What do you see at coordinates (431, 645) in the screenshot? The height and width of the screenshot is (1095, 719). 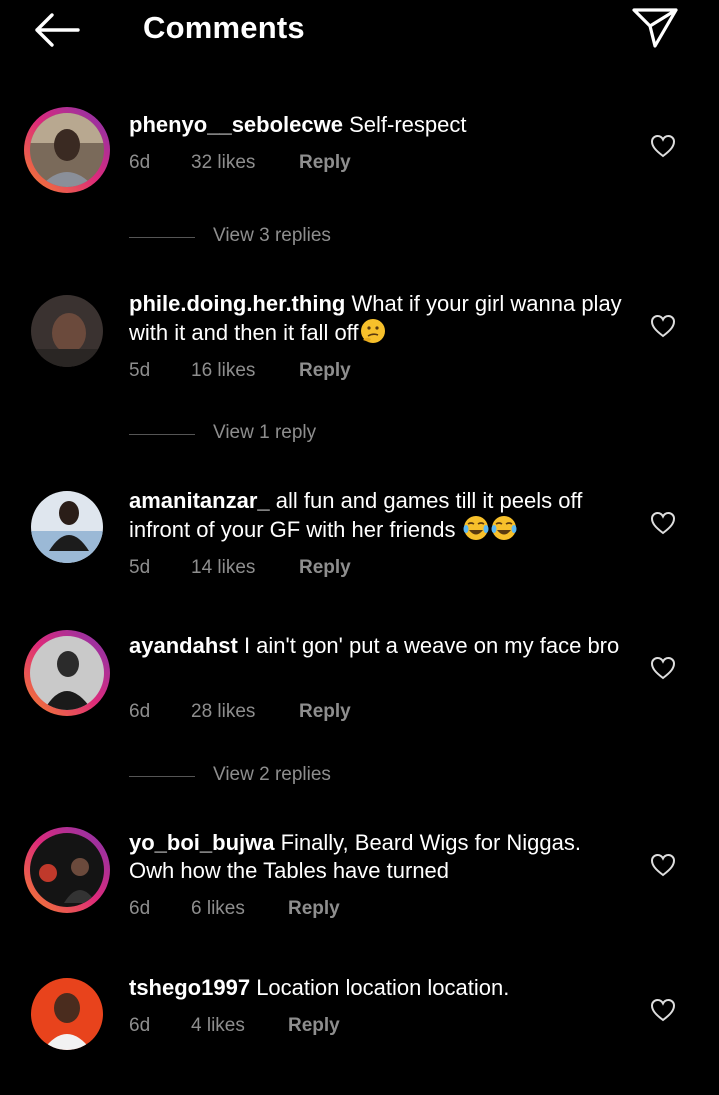 I see `comment-body: I ain't gon' put a weave on my face bro` at bounding box center [431, 645].